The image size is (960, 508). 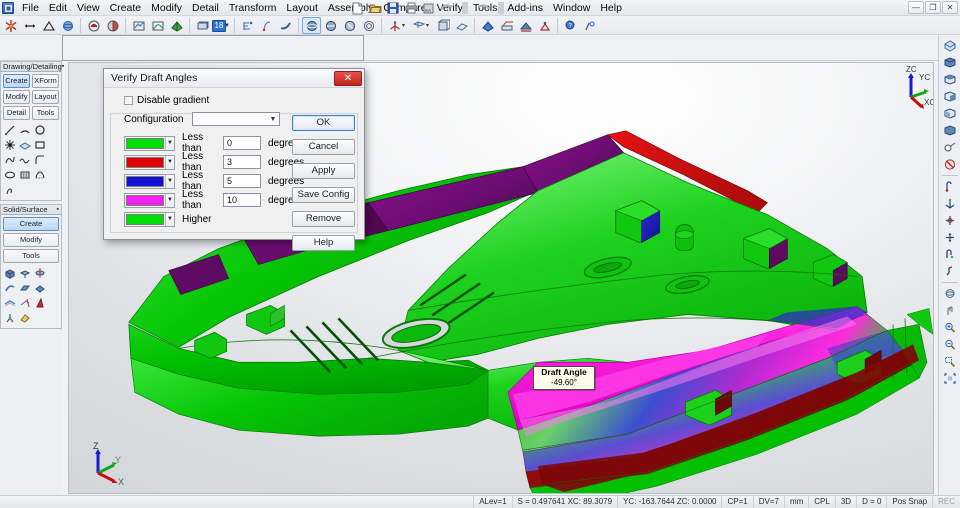 What do you see at coordinates (31, 224) in the screenshot?
I see `btn-create-solid: Create` at bounding box center [31, 224].